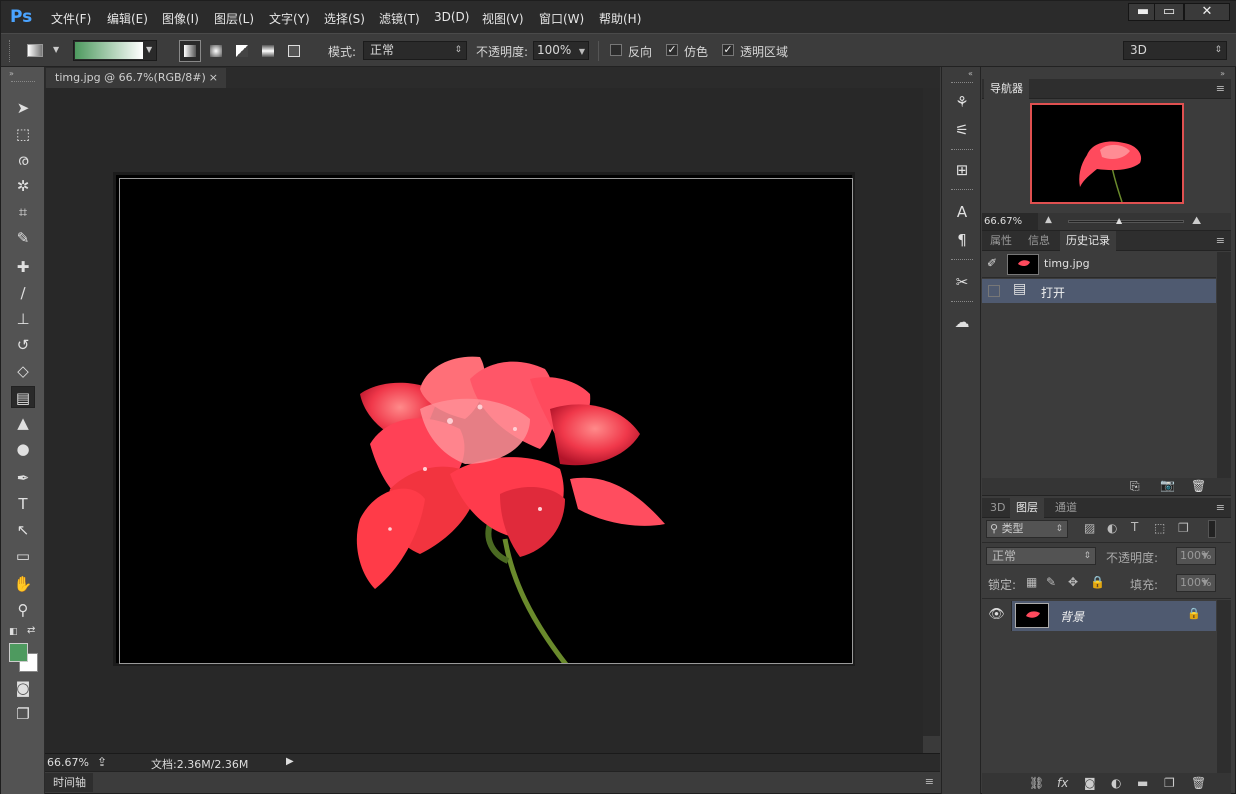 Image resolution: width=1236 pixels, height=794 pixels. I want to click on document-tab: timg.jpg @ 66.7%(RGB/8#) ×, so click(136, 78).